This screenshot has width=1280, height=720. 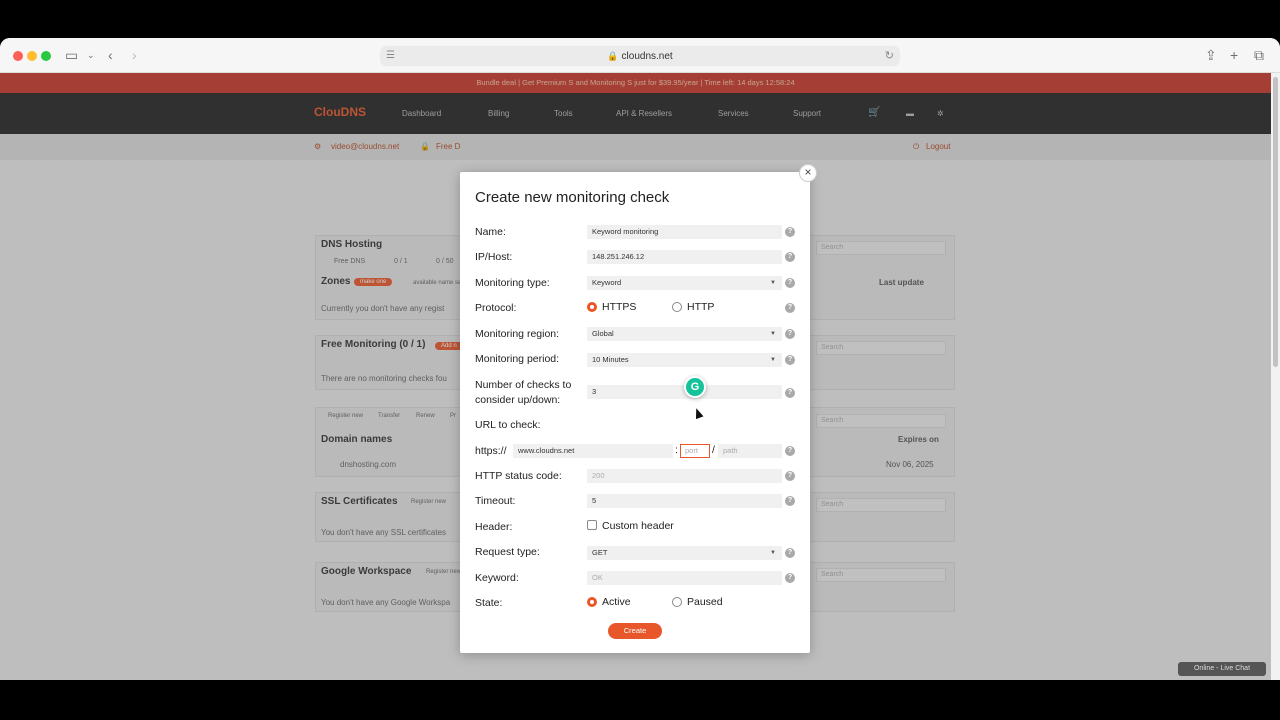 I want to click on checks-label-line2: consider up/down:, so click(x=518, y=400).